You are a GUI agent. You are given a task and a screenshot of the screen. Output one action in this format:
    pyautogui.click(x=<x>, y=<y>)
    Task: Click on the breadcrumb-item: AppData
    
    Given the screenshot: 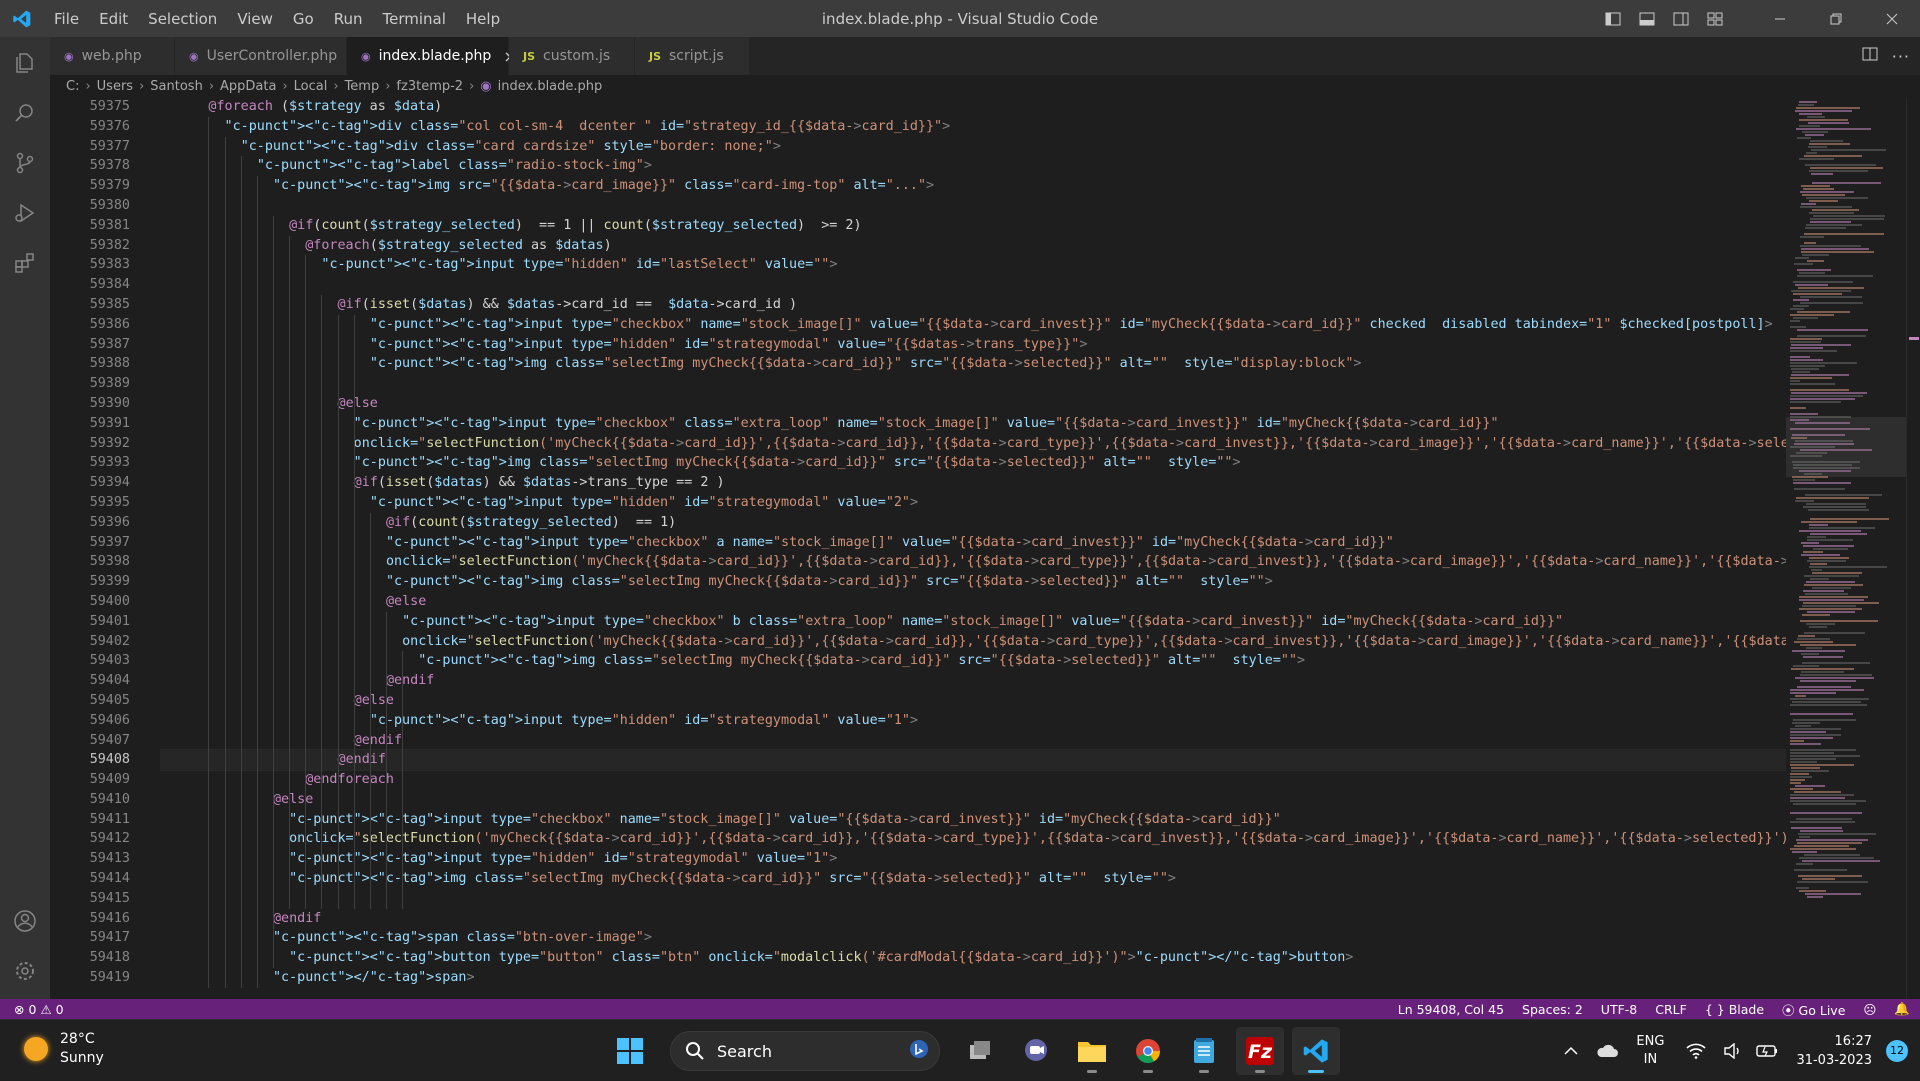 What is the action you would take?
    pyautogui.click(x=248, y=86)
    